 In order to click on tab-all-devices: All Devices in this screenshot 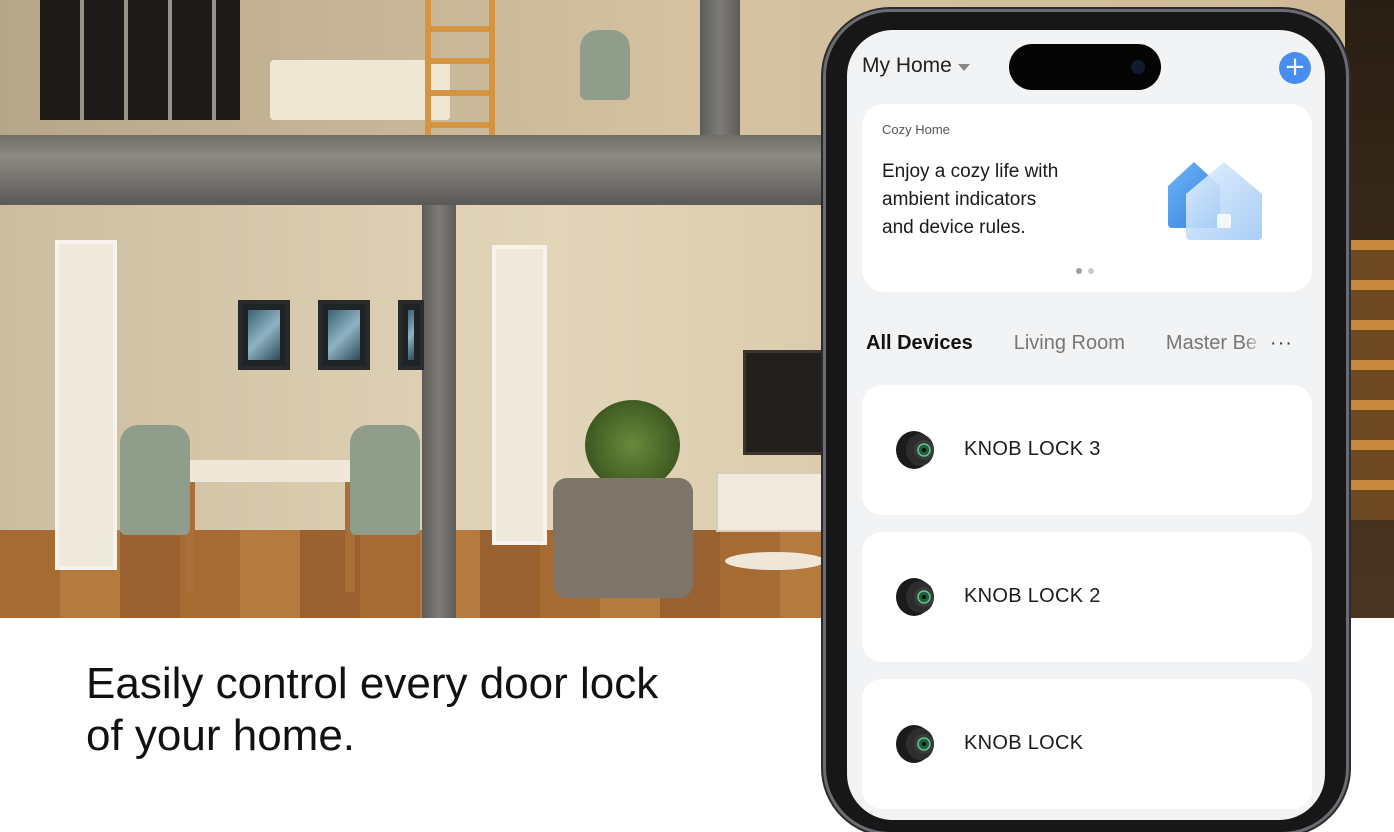, I will do `click(919, 343)`.